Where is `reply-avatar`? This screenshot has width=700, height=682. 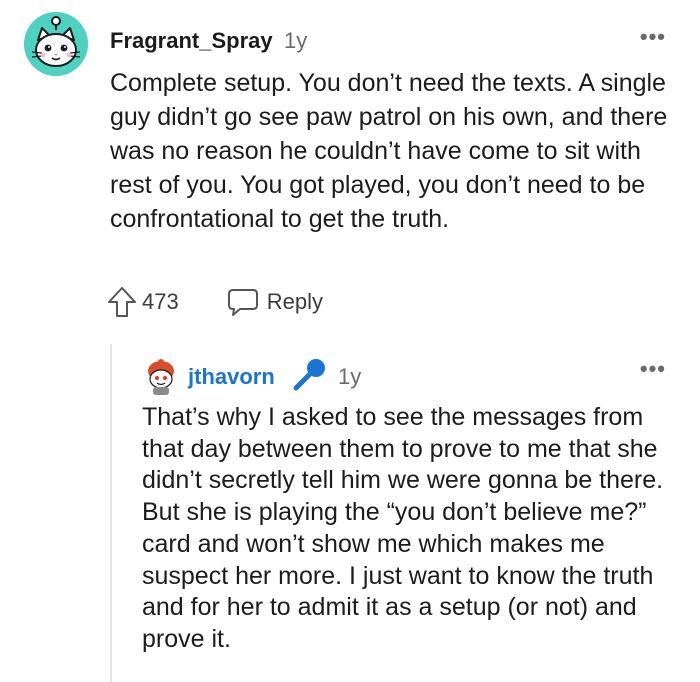
reply-avatar is located at coordinates (161, 377).